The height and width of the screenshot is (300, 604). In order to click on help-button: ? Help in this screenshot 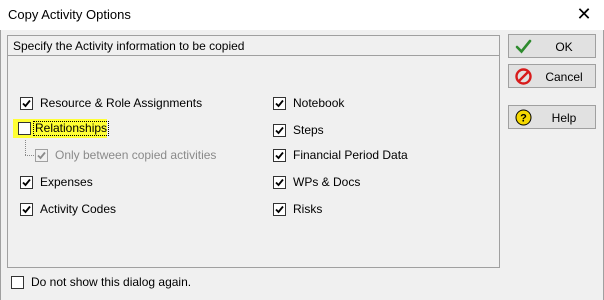, I will do `click(552, 117)`.